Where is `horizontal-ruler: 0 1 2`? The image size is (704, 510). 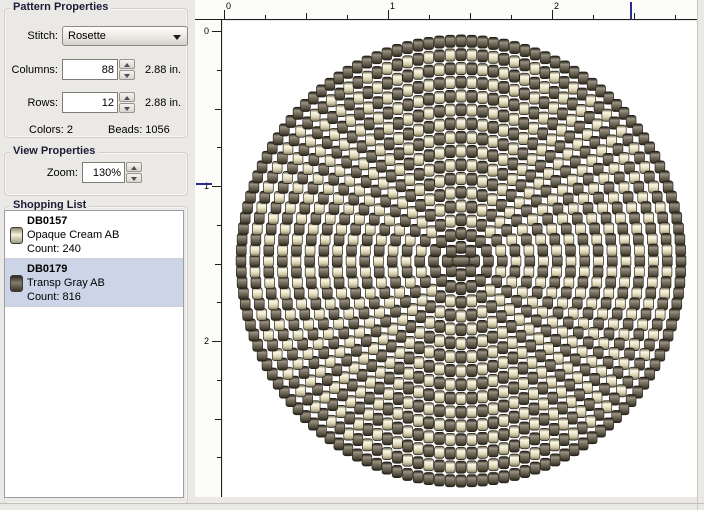
horizontal-ruler: 0 1 2 is located at coordinates (446, 10).